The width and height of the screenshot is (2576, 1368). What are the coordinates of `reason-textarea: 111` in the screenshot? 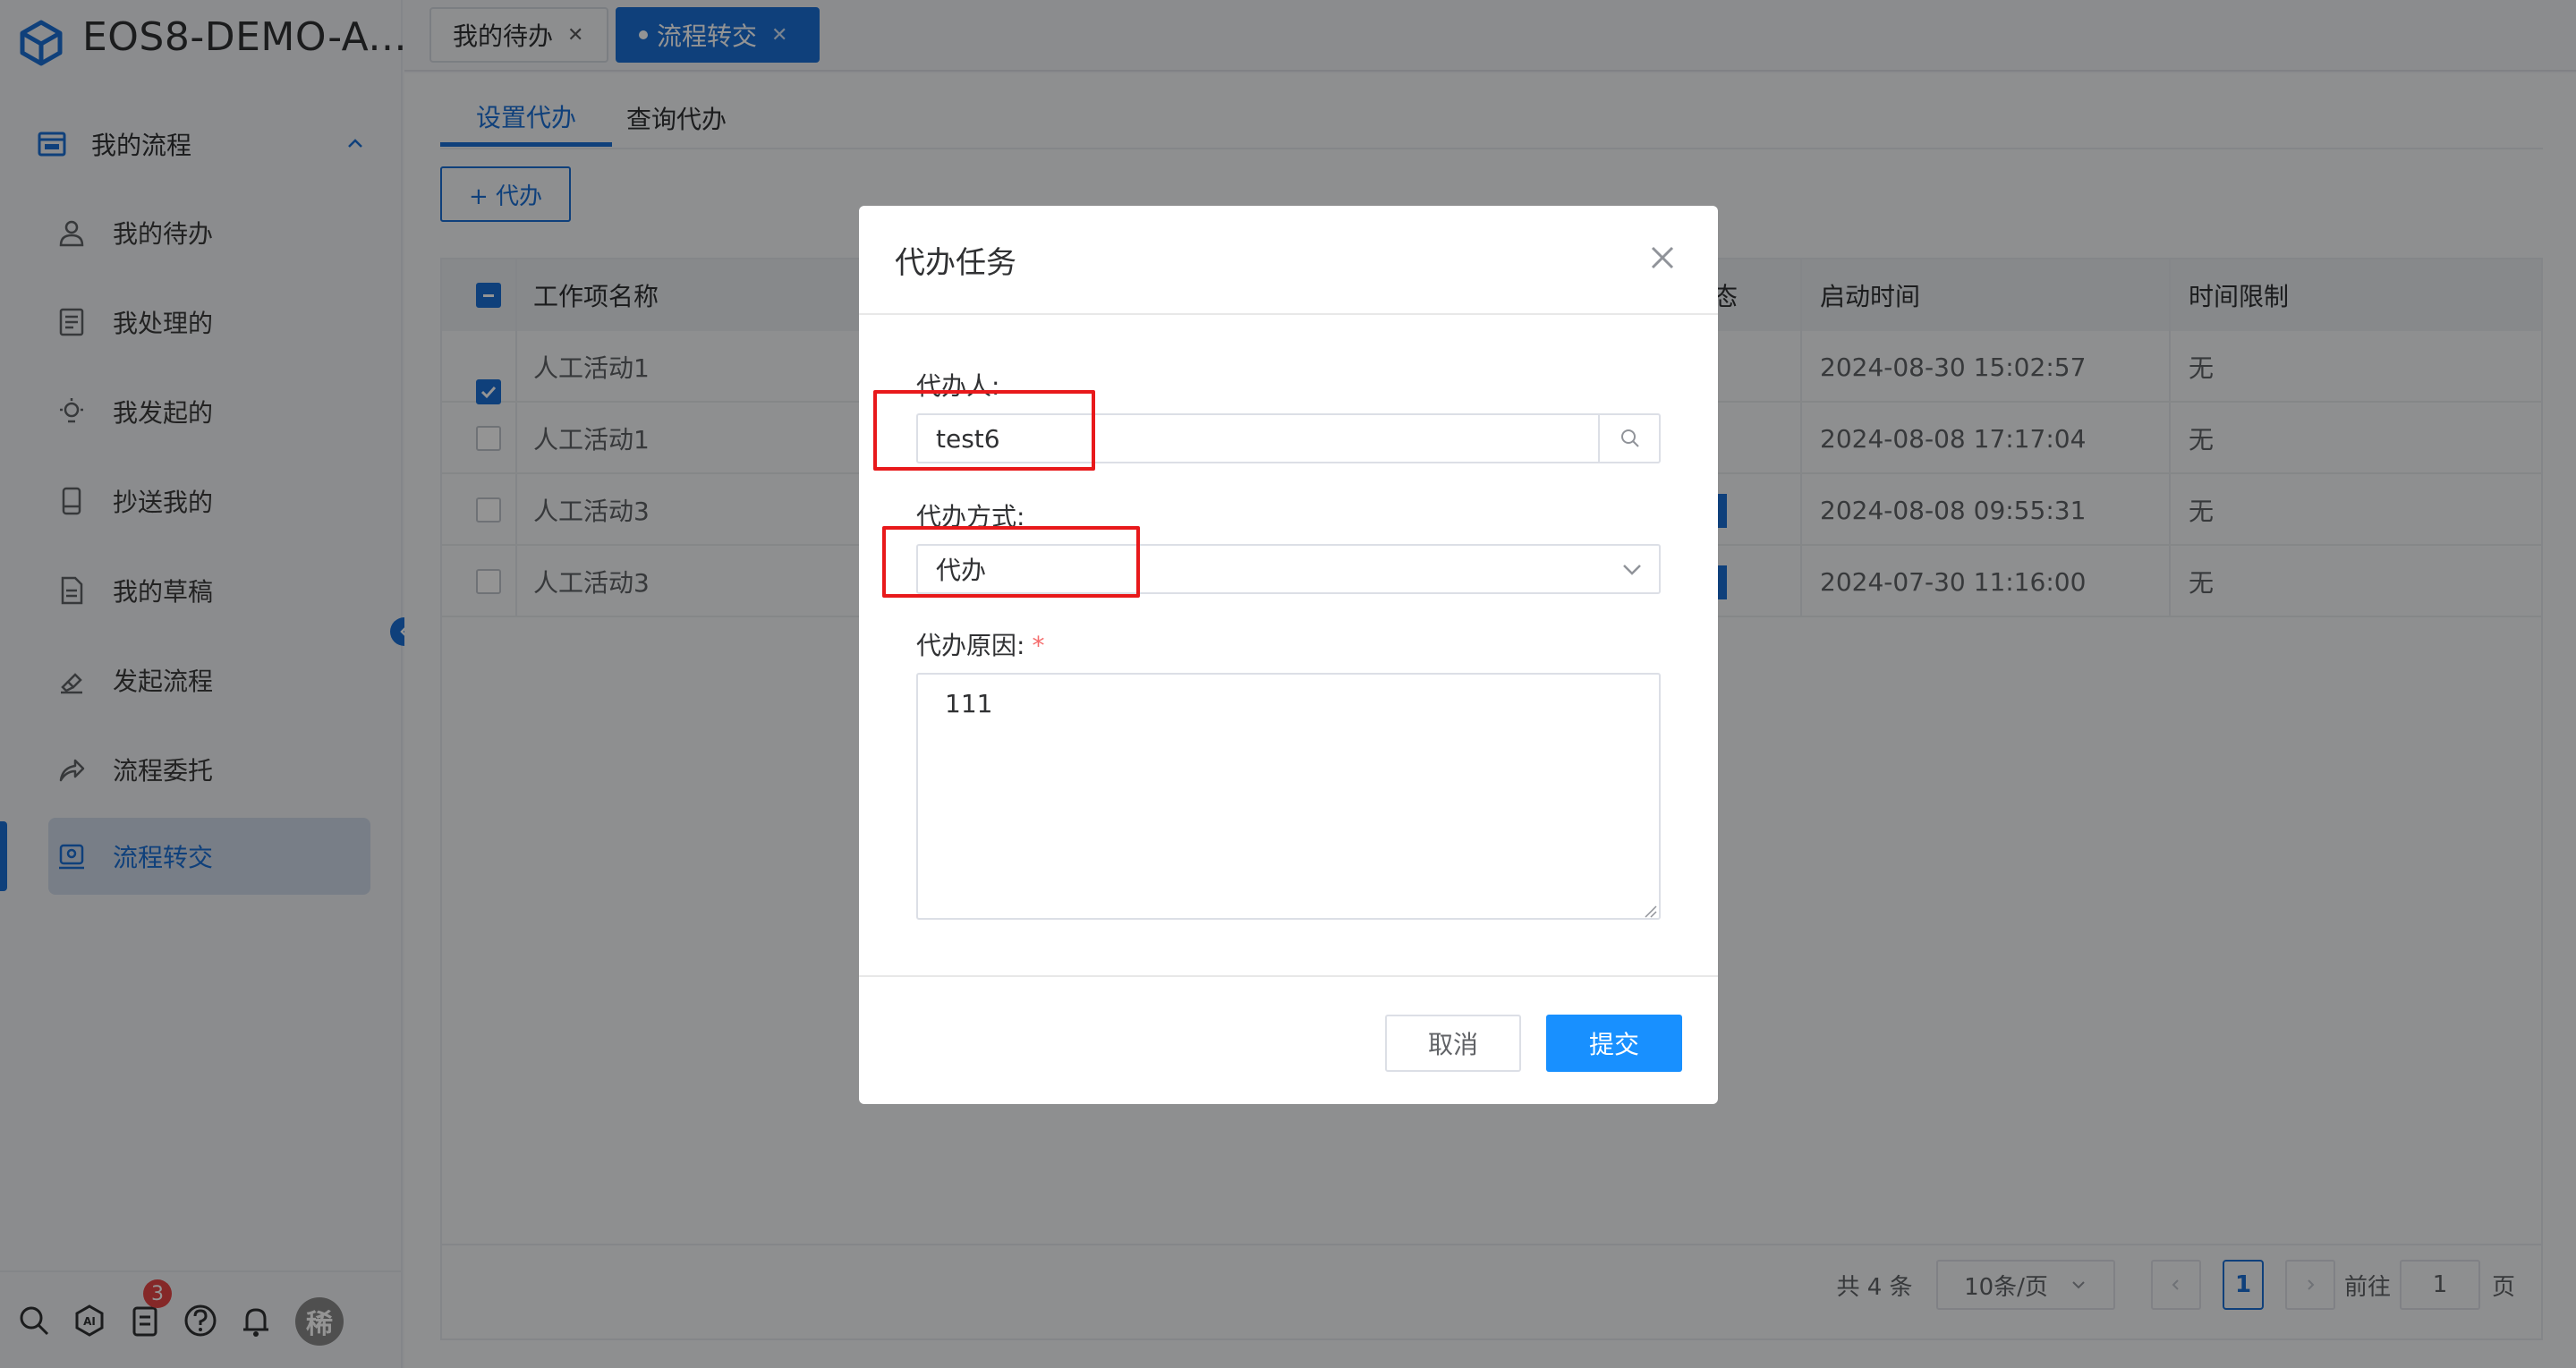 It's located at (1288, 796).